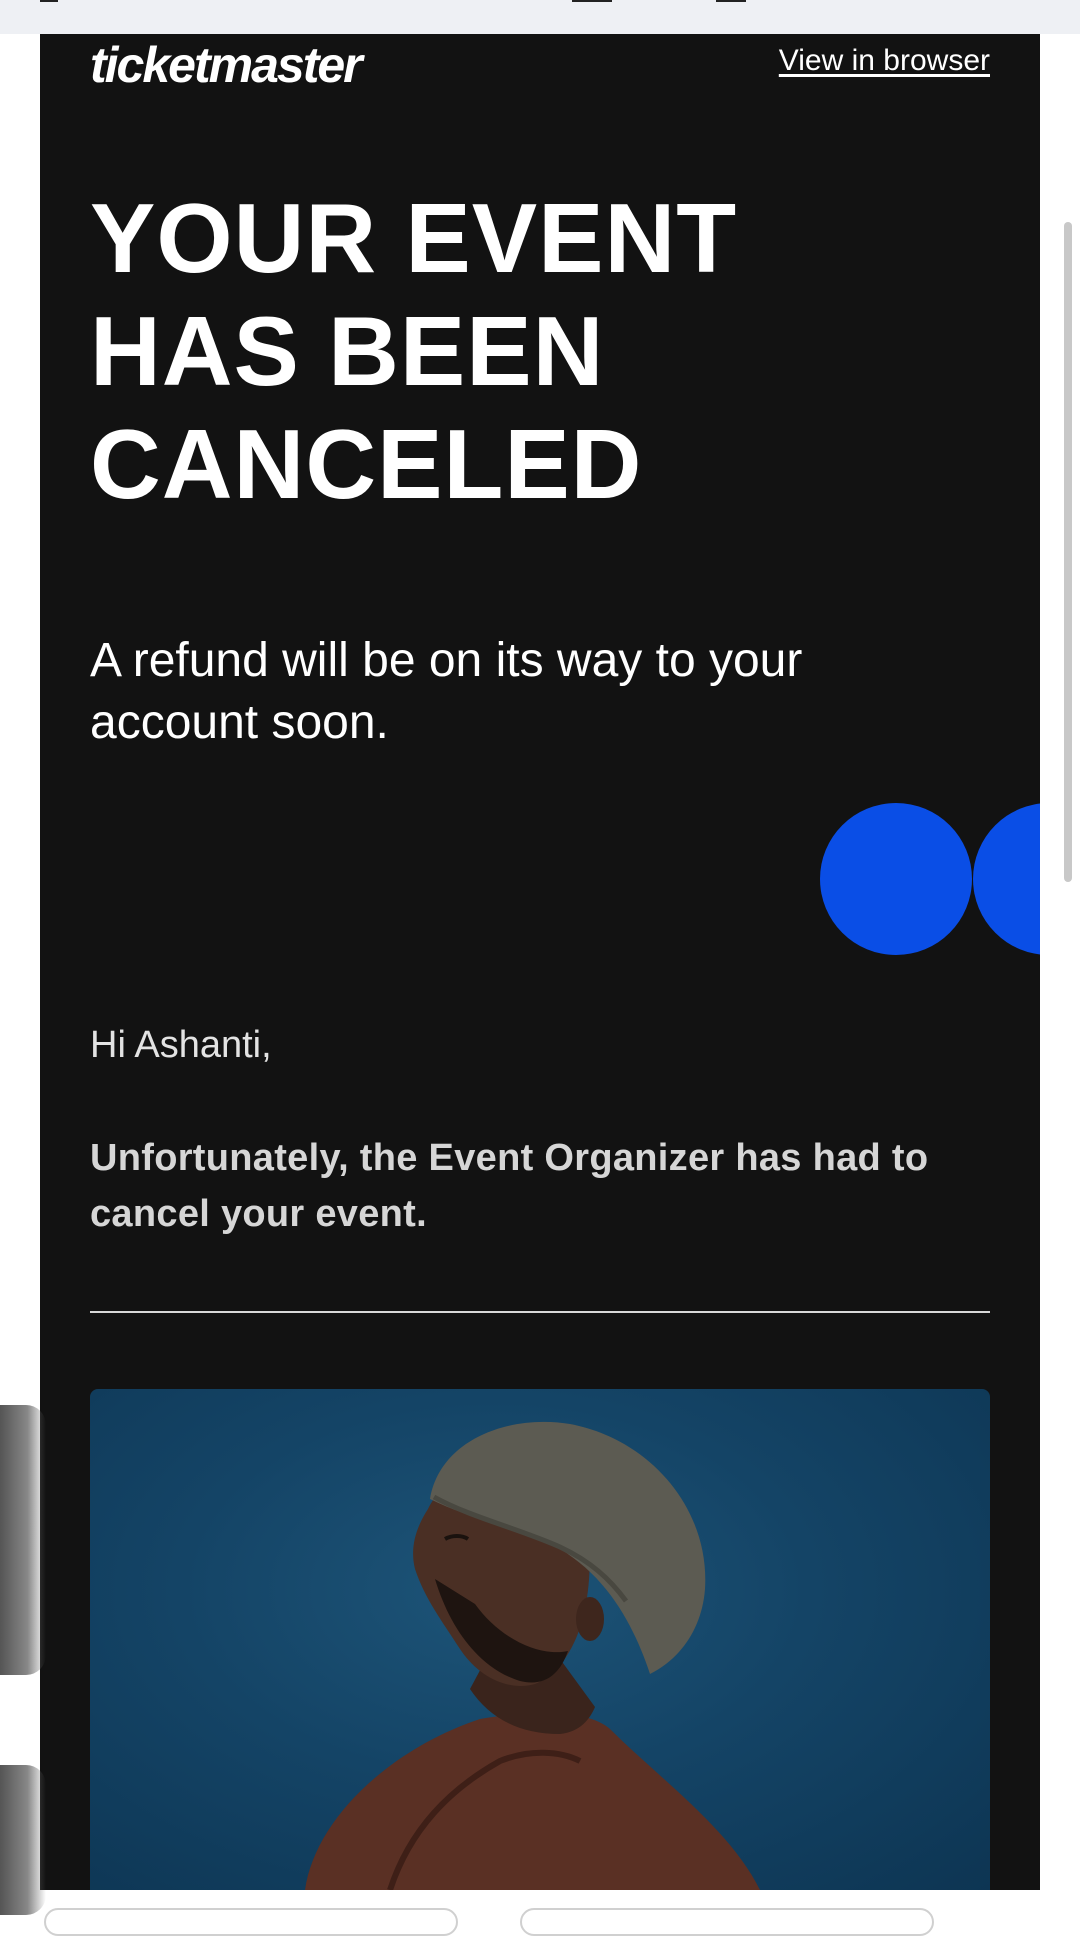 The image size is (1080, 1936). I want to click on scrollbar, so click(1068, 552).